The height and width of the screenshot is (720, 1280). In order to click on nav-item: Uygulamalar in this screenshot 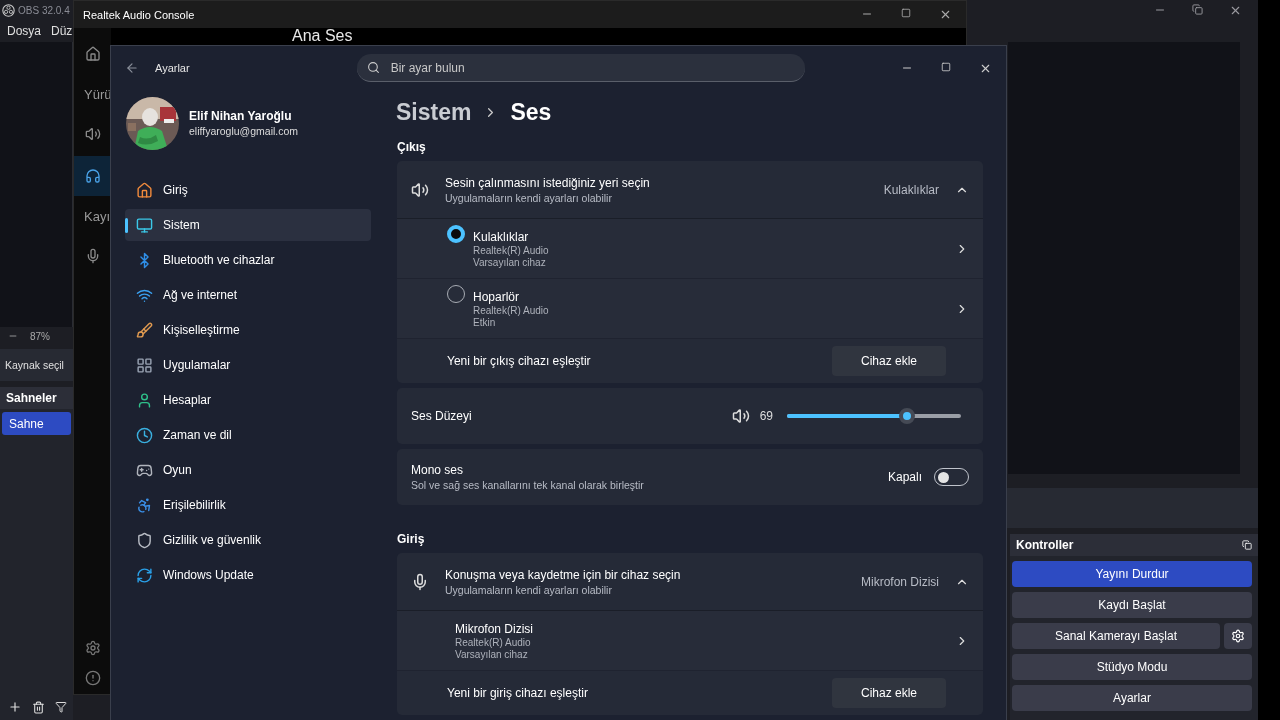, I will do `click(248, 365)`.